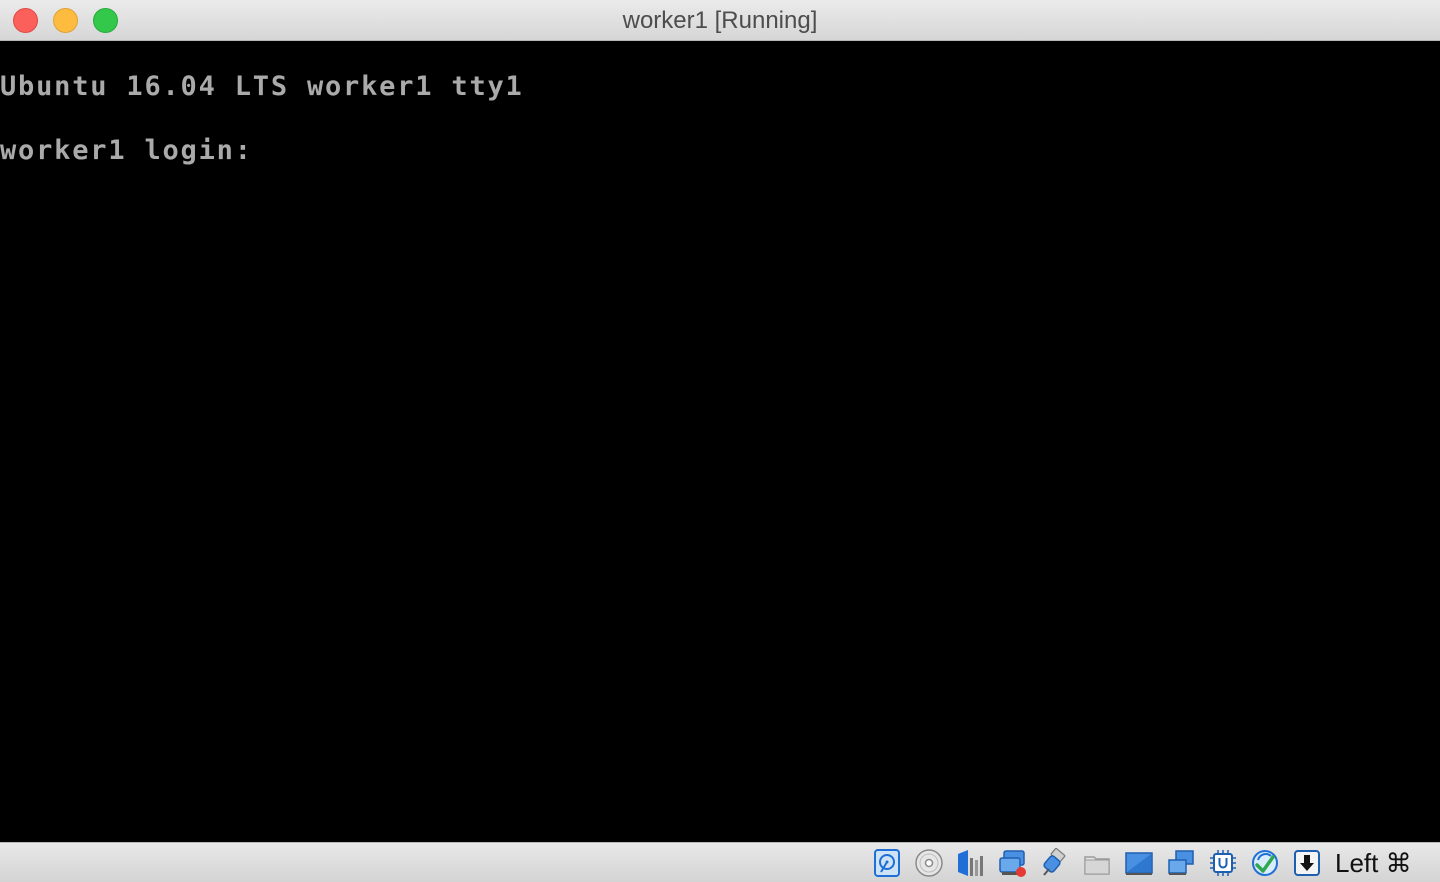  What do you see at coordinates (720, 862) in the screenshot?
I see `status-bar: Left ⌘` at bounding box center [720, 862].